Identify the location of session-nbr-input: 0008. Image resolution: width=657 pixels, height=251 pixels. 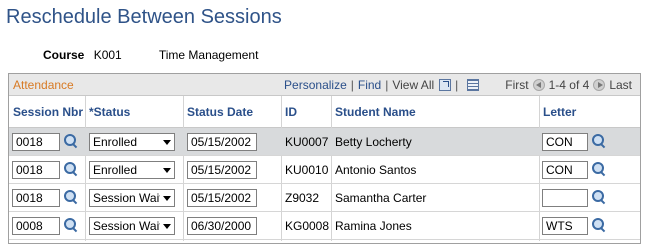
(36, 226).